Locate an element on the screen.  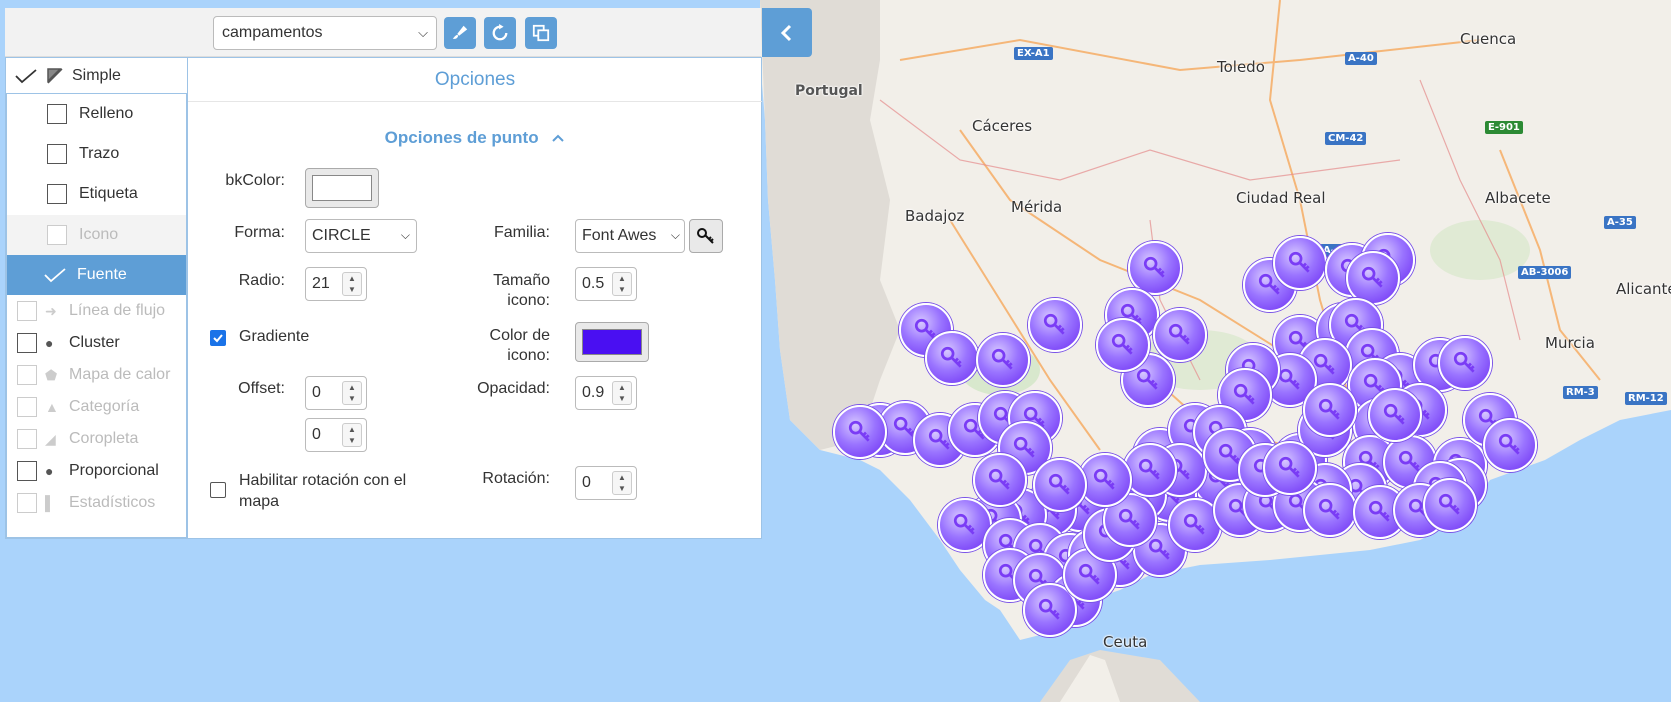
radio-value: 21 is located at coordinates (321, 283).